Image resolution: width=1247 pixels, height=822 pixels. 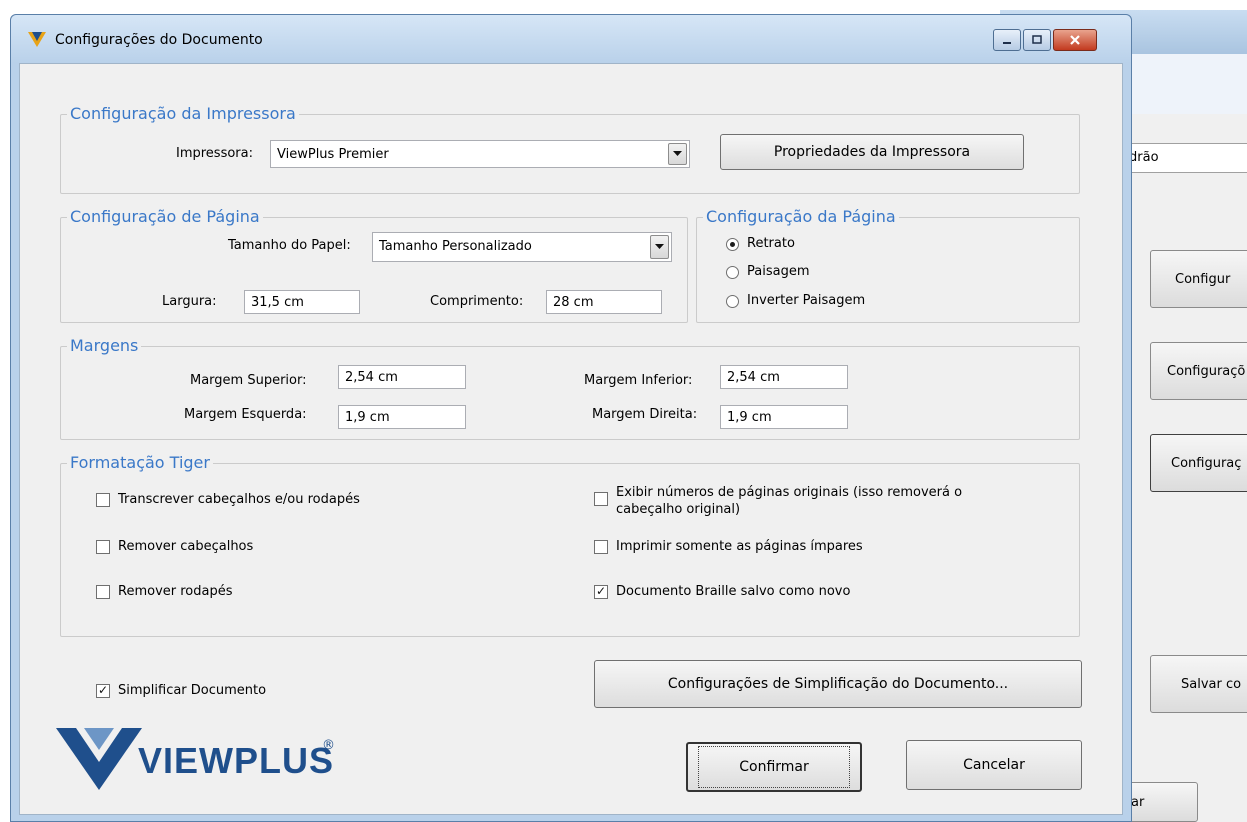 What do you see at coordinates (1203, 279) in the screenshot?
I see `background-button-label: Configur` at bounding box center [1203, 279].